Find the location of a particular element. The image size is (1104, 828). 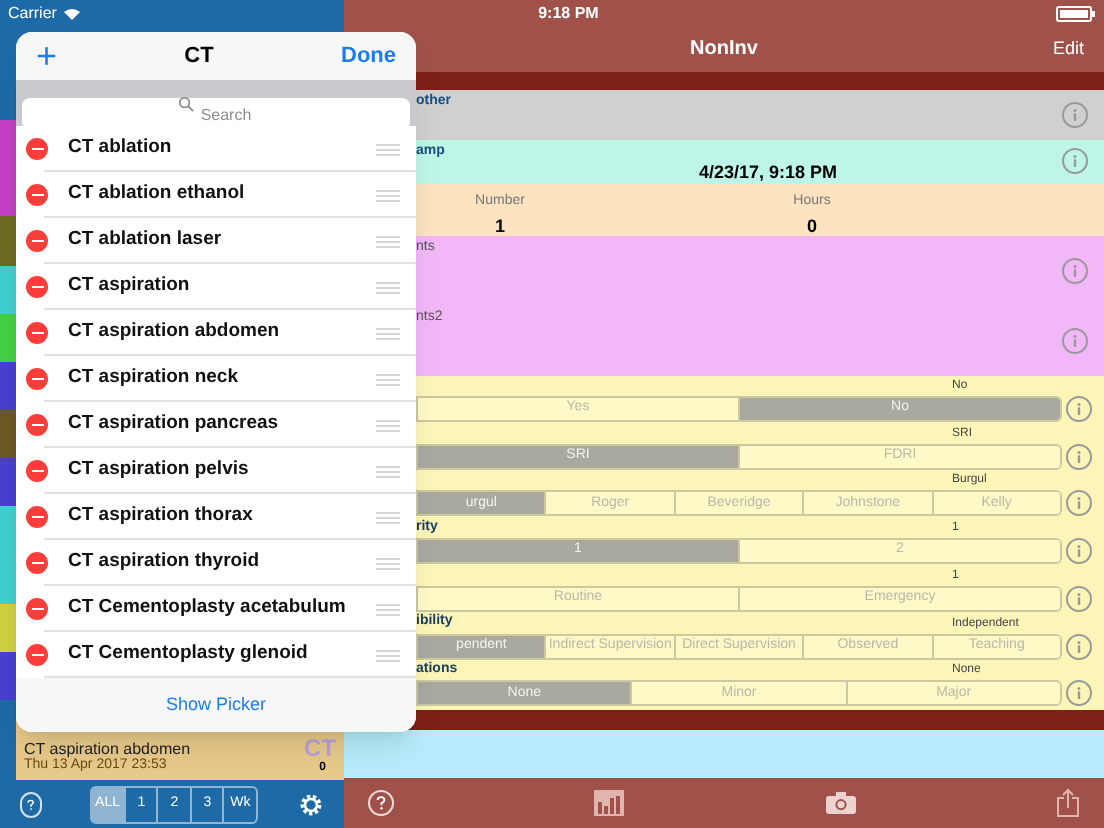

badge-label: CT is located at coordinates (320, 748).